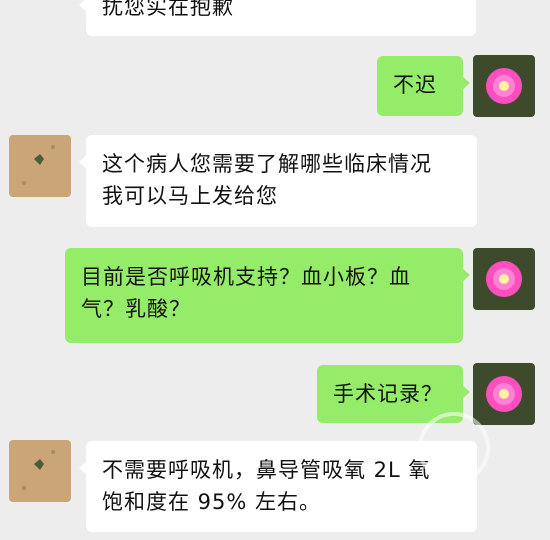 Image resolution: width=550 pixels, height=540 pixels. I want to click on message-text-line: 这个病人您需要了解哪些临床情况, so click(267, 164).